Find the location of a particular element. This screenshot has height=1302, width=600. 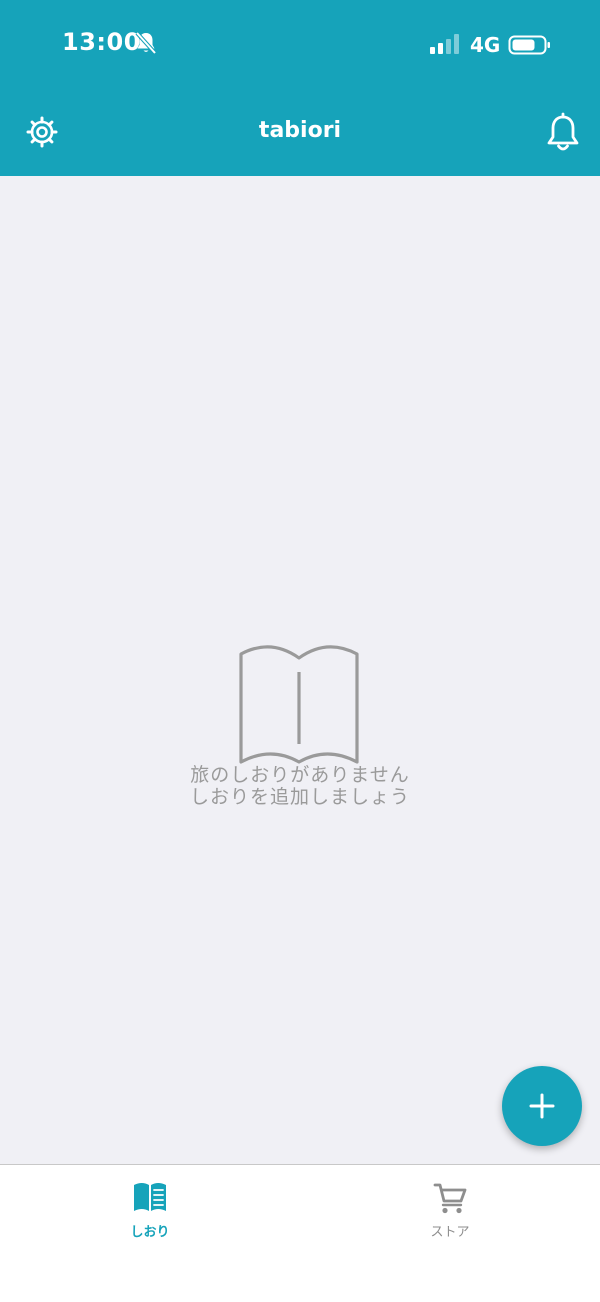

bell-slash-icon is located at coordinates (146, 43).